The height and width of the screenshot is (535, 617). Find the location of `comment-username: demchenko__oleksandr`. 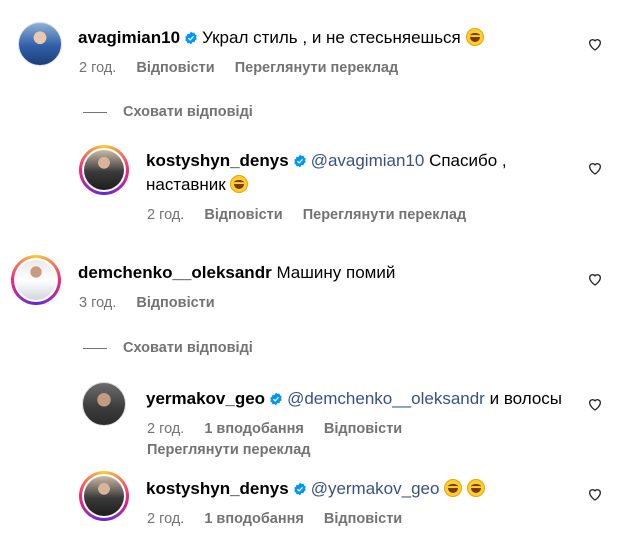

comment-username: demchenko__oleksandr is located at coordinates (175, 272).